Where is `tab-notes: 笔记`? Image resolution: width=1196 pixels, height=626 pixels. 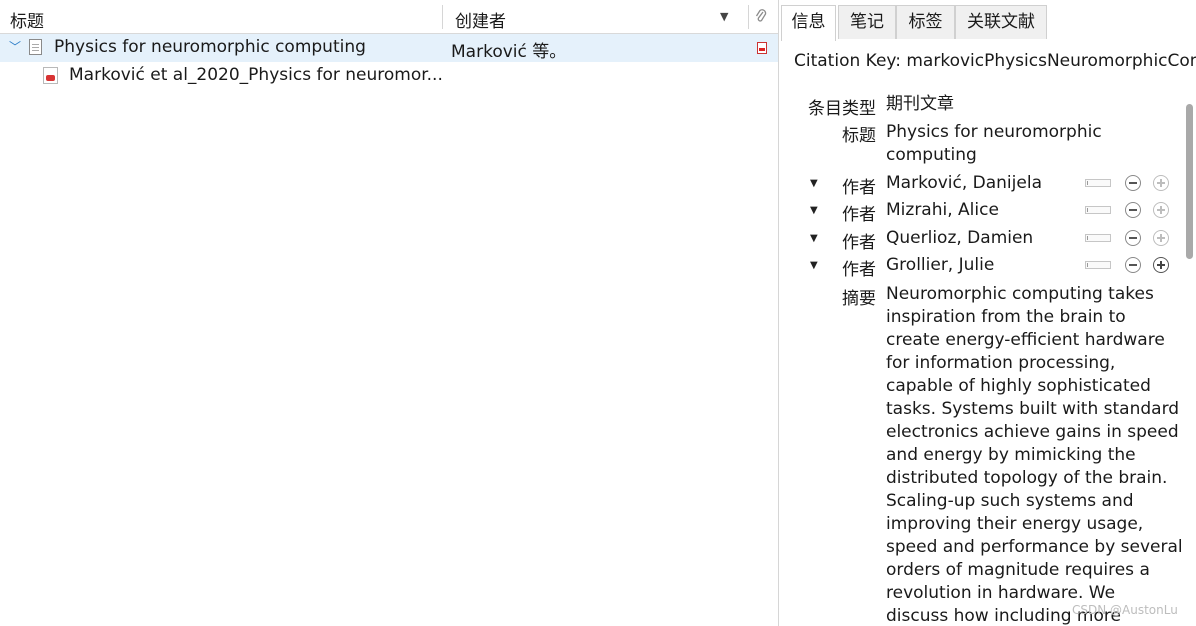 tab-notes: 笔记 is located at coordinates (867, 22).